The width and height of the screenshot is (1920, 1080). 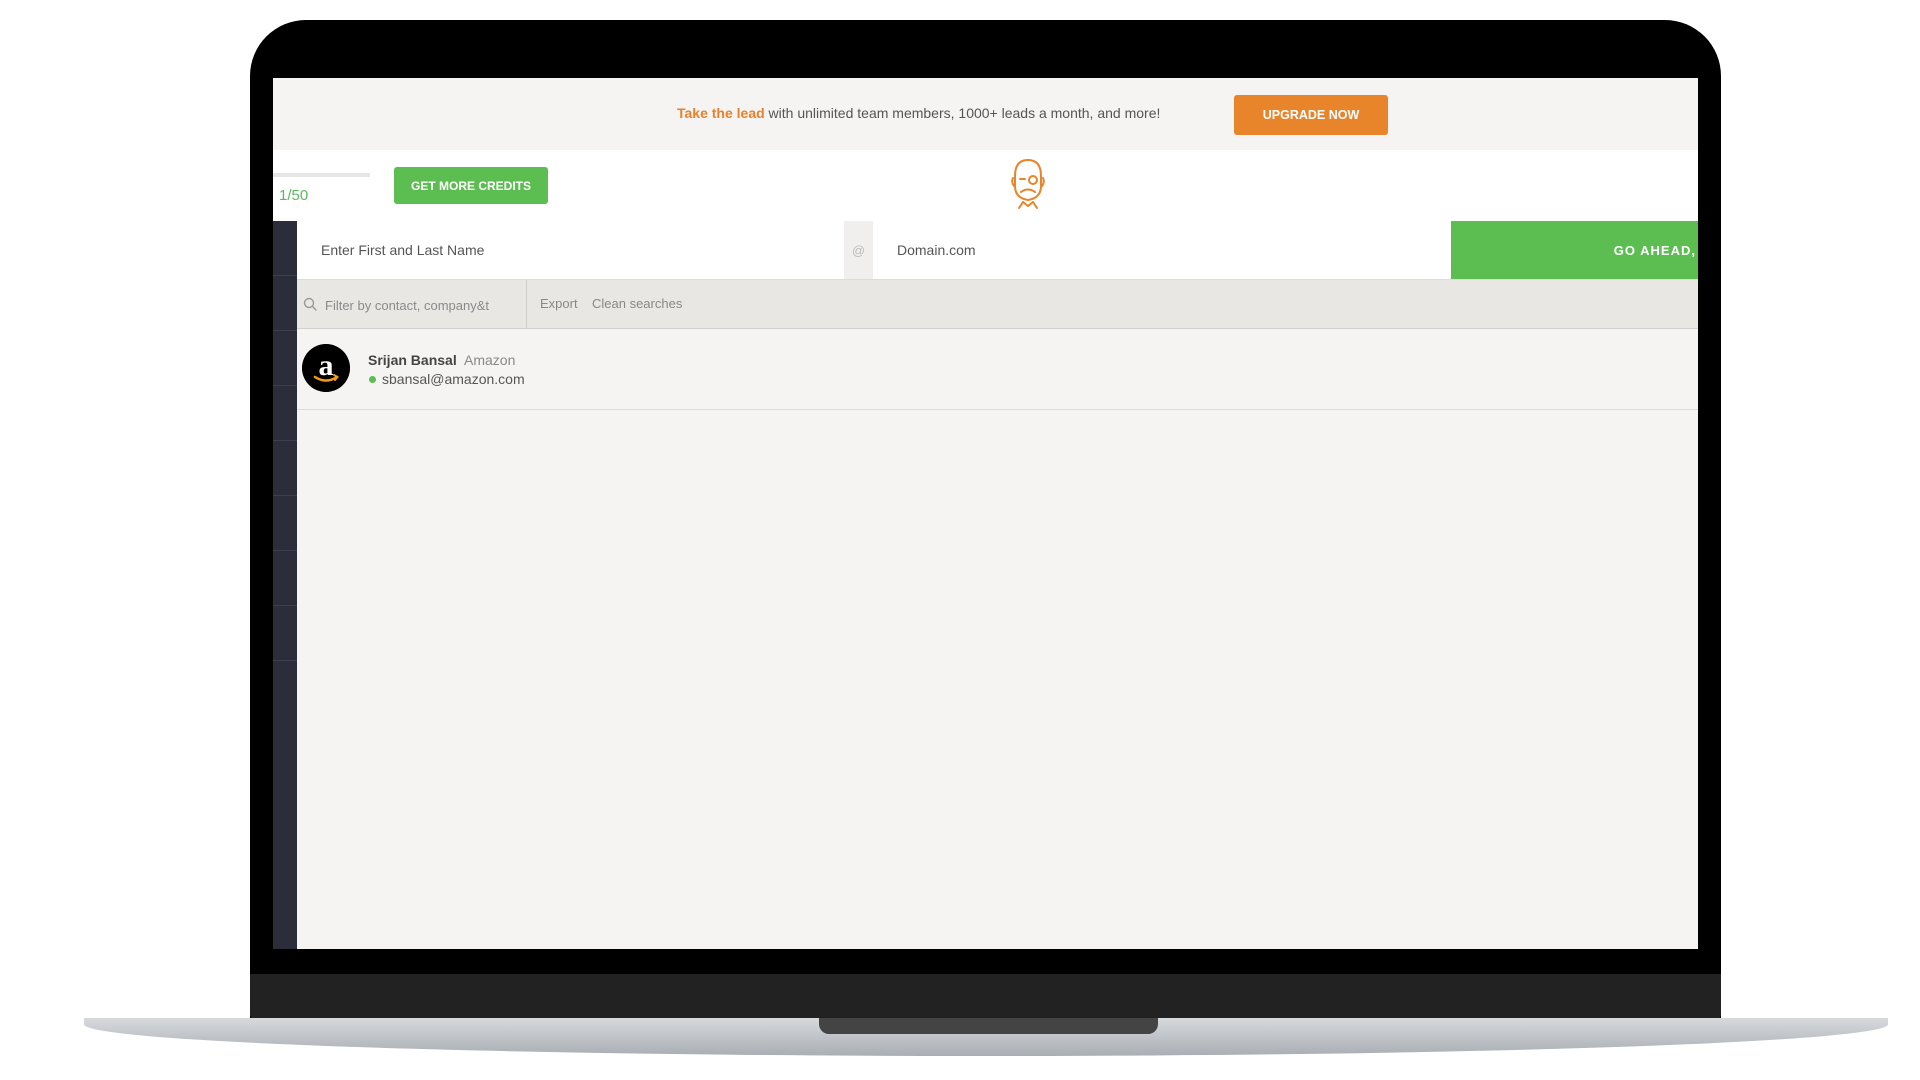 I want to click on filter-input, so click(x=425, y=305).